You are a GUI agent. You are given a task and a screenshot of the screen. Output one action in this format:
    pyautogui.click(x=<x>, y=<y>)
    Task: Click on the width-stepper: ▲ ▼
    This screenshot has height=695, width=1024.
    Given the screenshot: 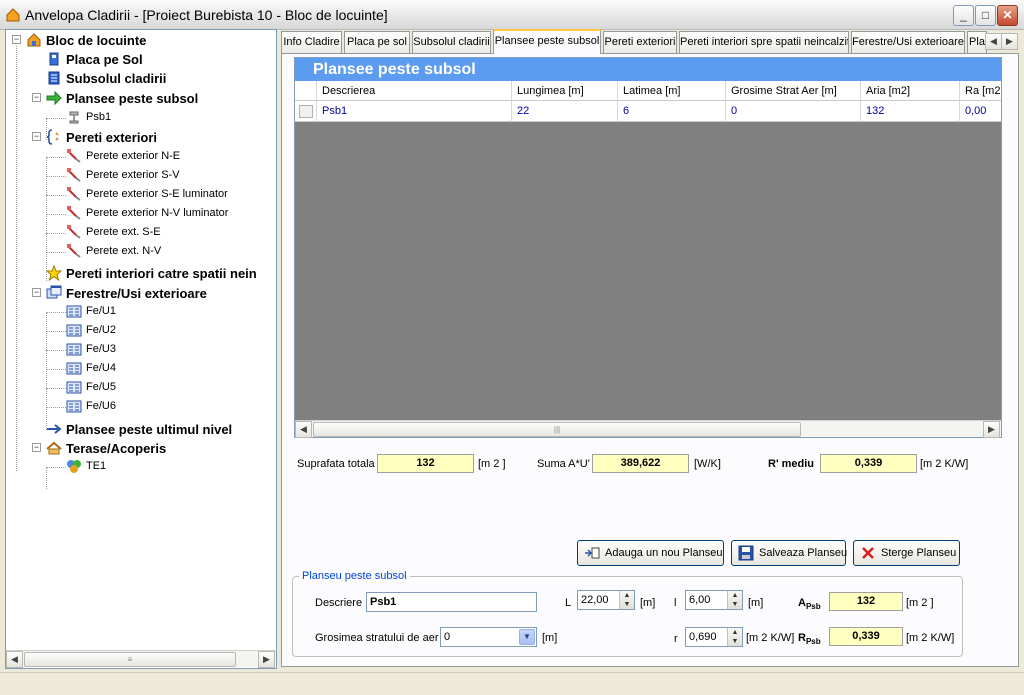 What is the action you would take?
    pyautogui.click(x=734, y=600)
    